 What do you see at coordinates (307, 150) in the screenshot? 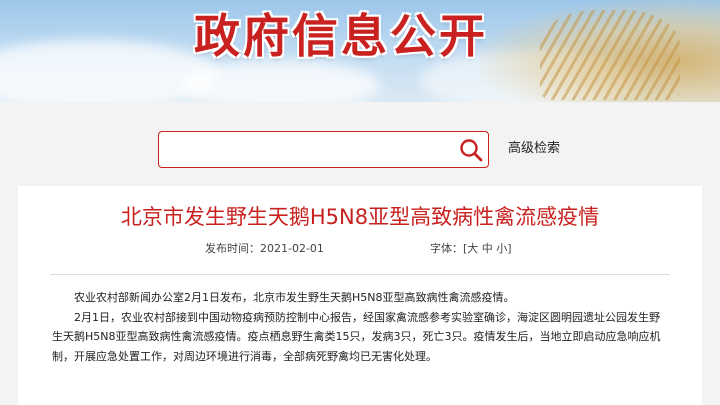
I see `search-input` at bounding box center [307, 150].